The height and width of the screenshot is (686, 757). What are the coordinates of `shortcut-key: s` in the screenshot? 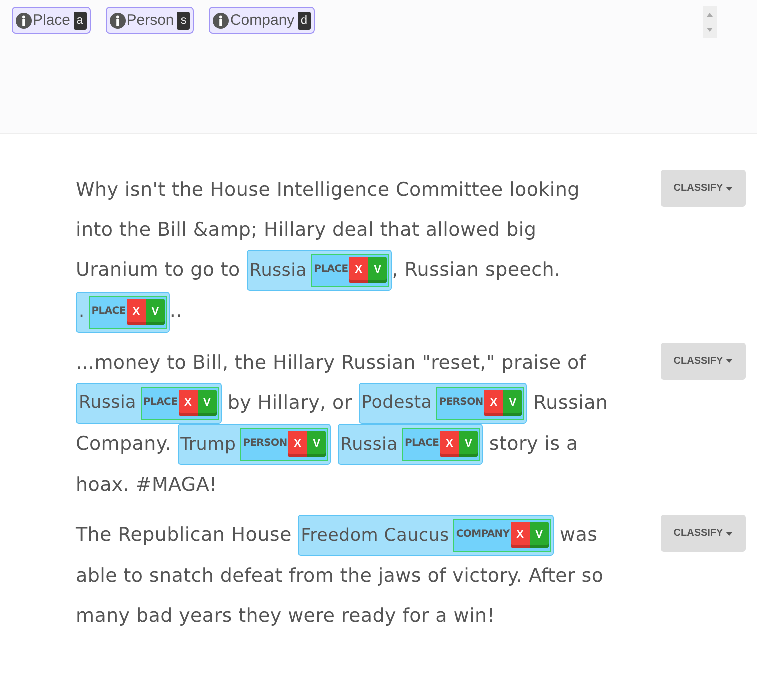 It's located at (183, 21).